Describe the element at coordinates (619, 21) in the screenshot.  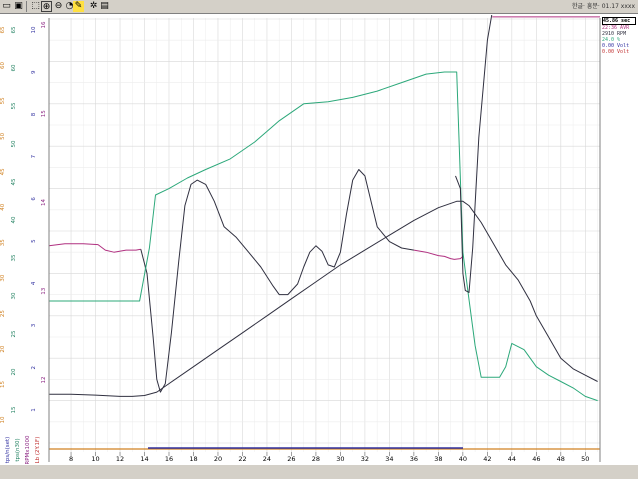
I see `readout-time: 45.86 sec` at that location.